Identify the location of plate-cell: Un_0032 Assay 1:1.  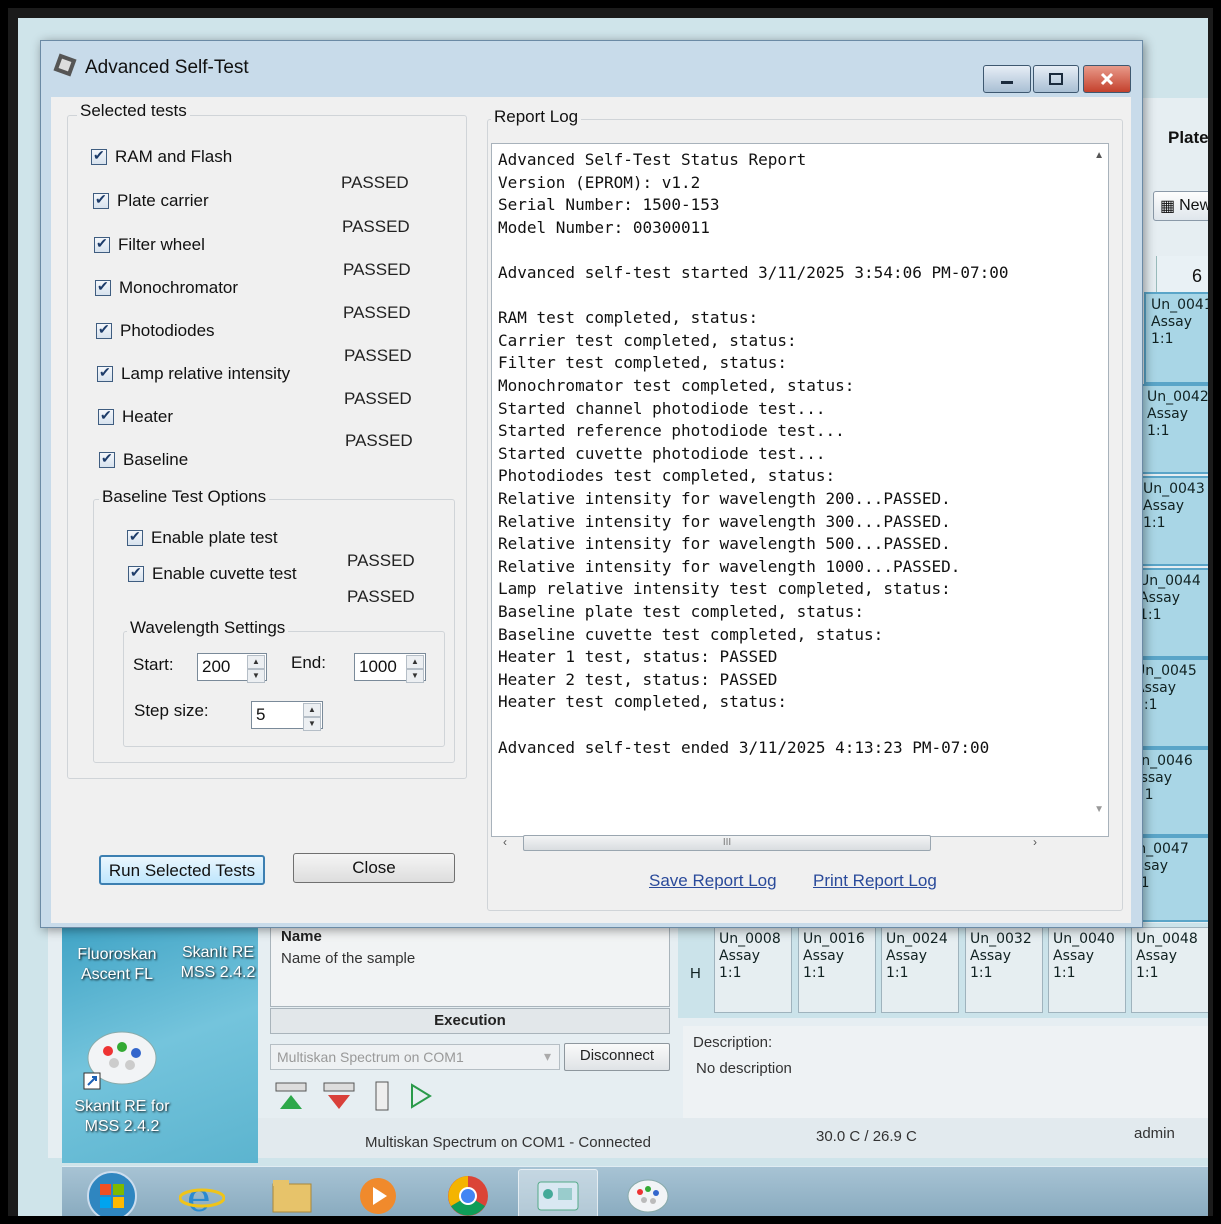
(1004, 970).